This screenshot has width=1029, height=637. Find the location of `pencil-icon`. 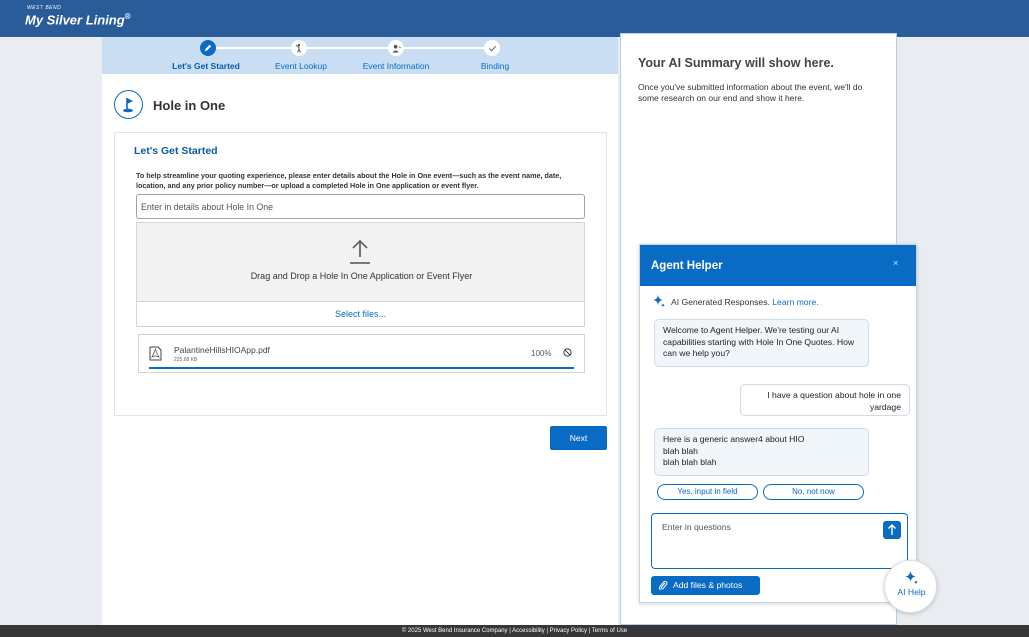

pencil-icon is located at coordinates (208, 48).